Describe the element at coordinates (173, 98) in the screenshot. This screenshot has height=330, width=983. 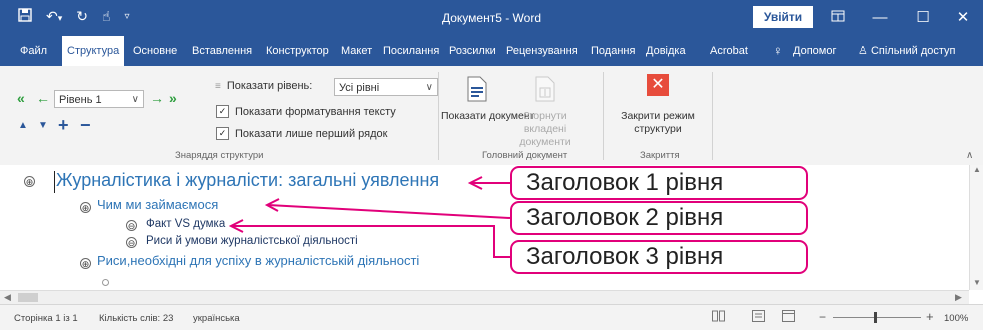
I see `demote-to-body-icon: »` at that location.